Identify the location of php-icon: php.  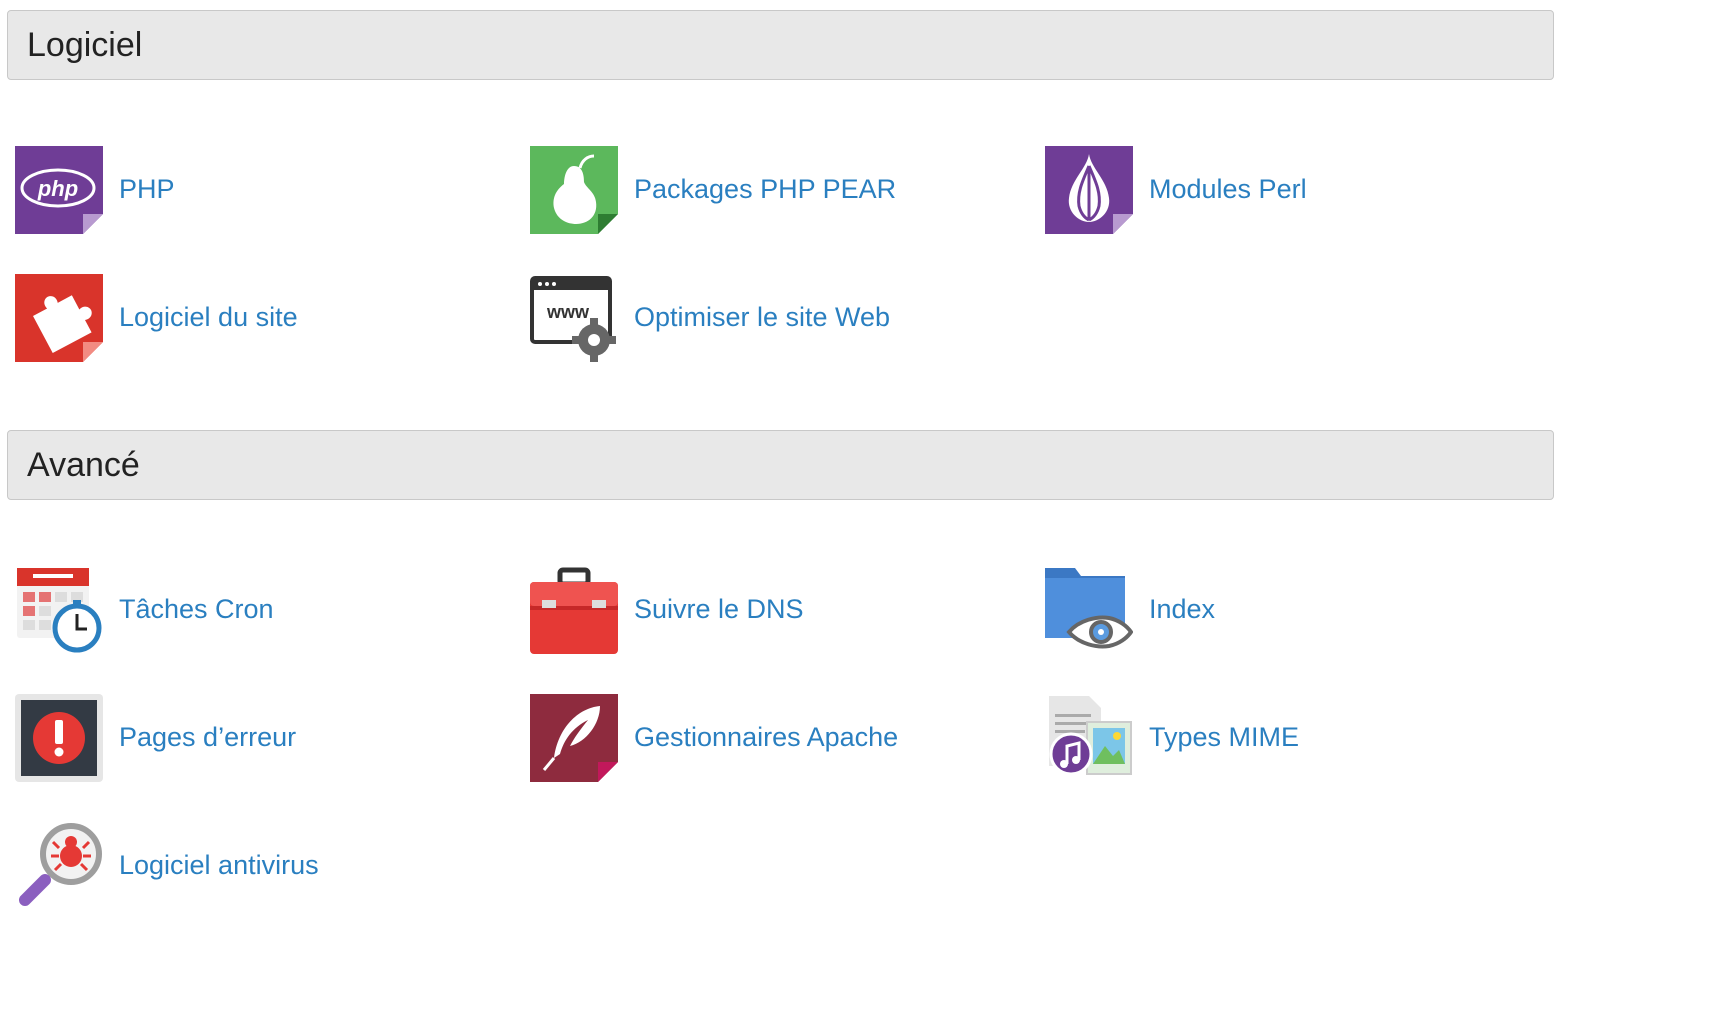
(59, 190).